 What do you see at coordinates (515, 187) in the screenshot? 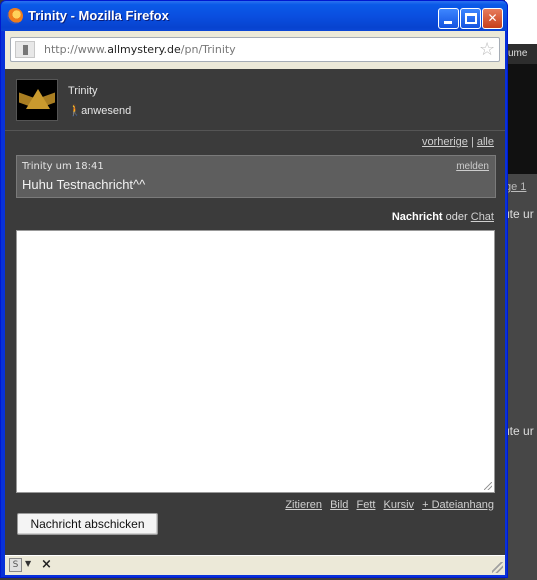
I see `background-link-fragment: ge 1` at bounding box center [515, 187].